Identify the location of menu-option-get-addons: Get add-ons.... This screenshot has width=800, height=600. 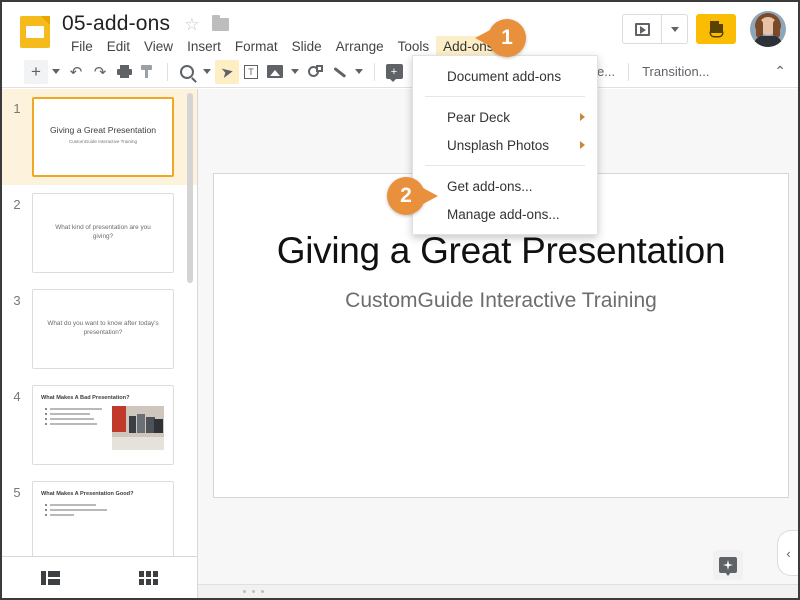
(505, 186).